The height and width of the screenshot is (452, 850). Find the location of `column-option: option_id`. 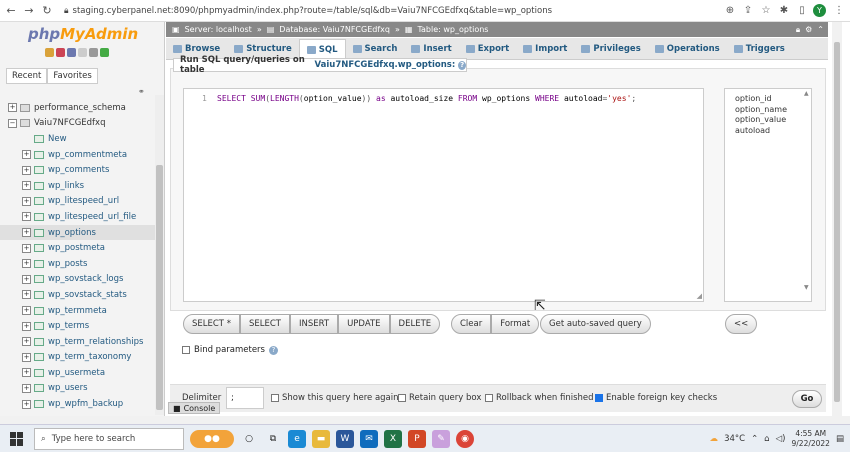

column-option: option_id is located at coordinates (768, 99).